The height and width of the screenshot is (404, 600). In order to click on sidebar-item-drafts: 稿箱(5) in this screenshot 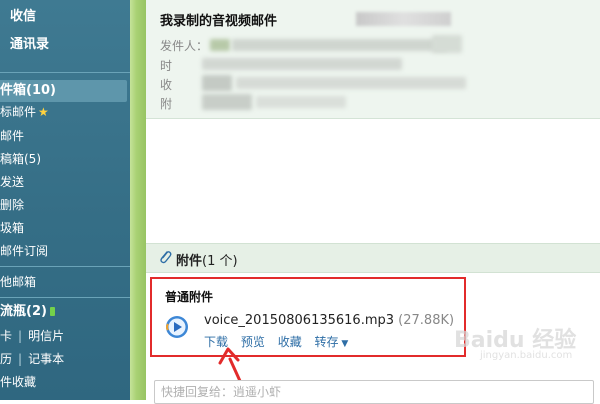, I will do `click(20, 159)`.